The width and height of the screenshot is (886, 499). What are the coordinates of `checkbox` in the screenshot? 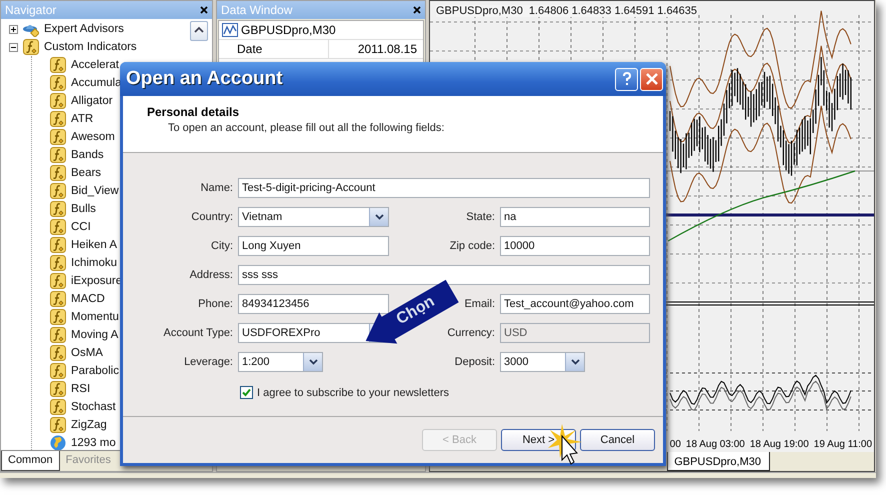 It's located at (246, 392).